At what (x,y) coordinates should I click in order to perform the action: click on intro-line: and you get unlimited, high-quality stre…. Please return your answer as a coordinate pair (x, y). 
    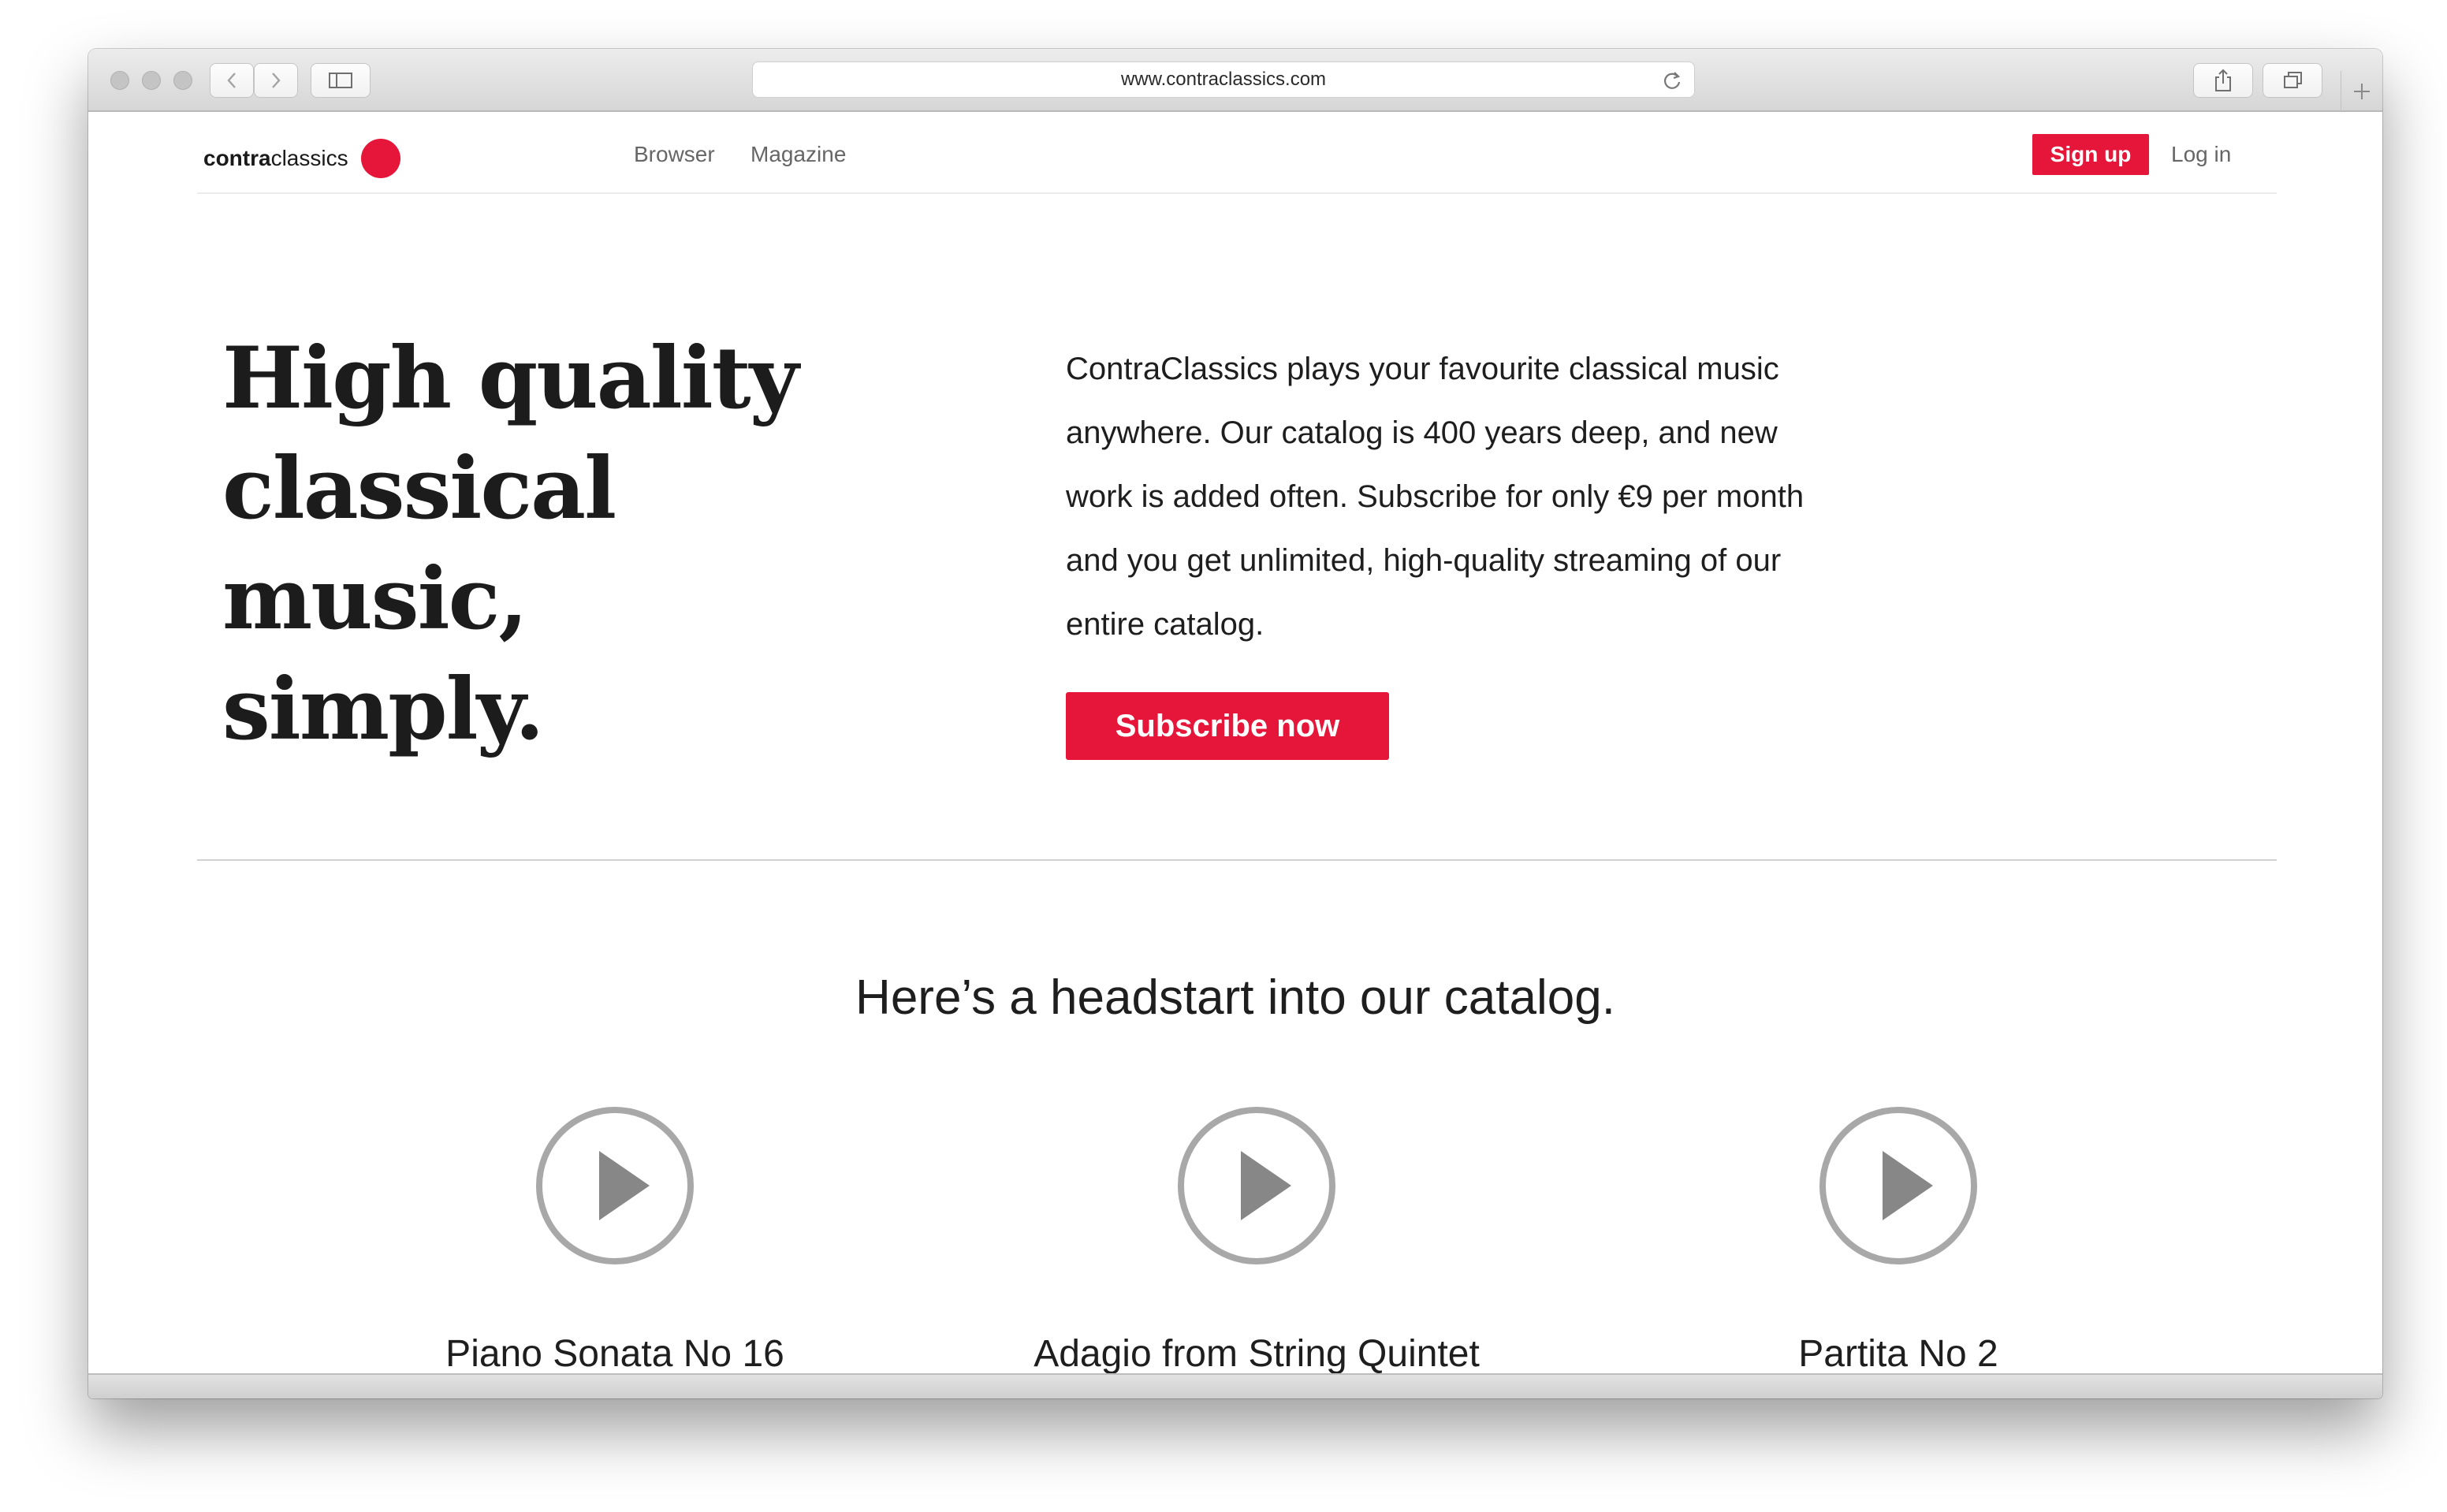
    Looking at the image, I should click on (1424, 561).